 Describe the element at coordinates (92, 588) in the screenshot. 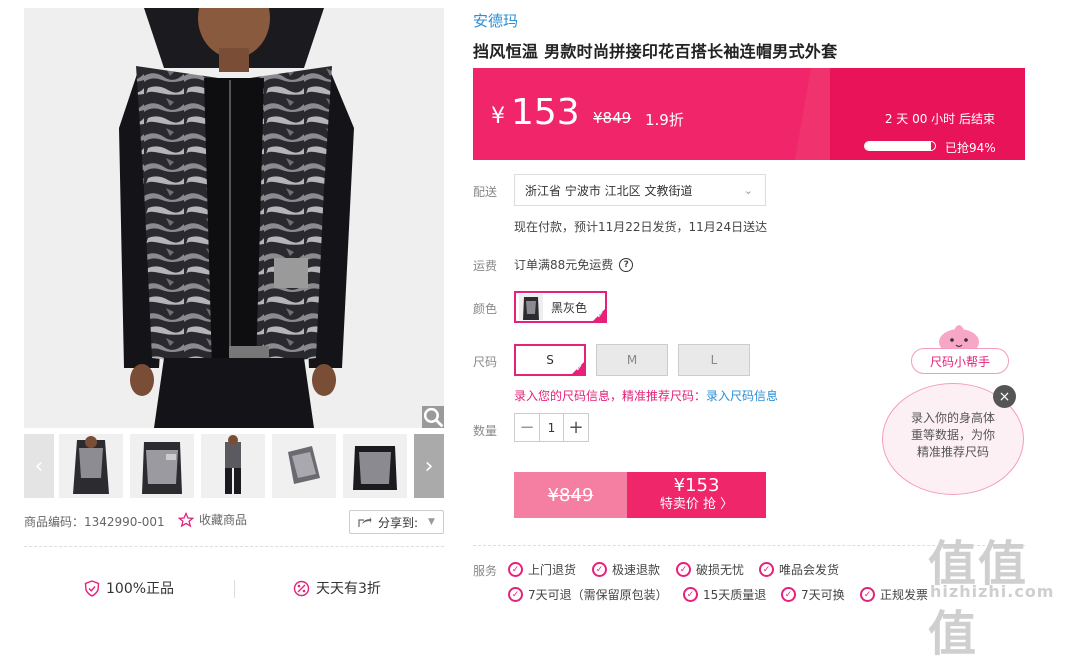

I see `shield-icon` at that location.